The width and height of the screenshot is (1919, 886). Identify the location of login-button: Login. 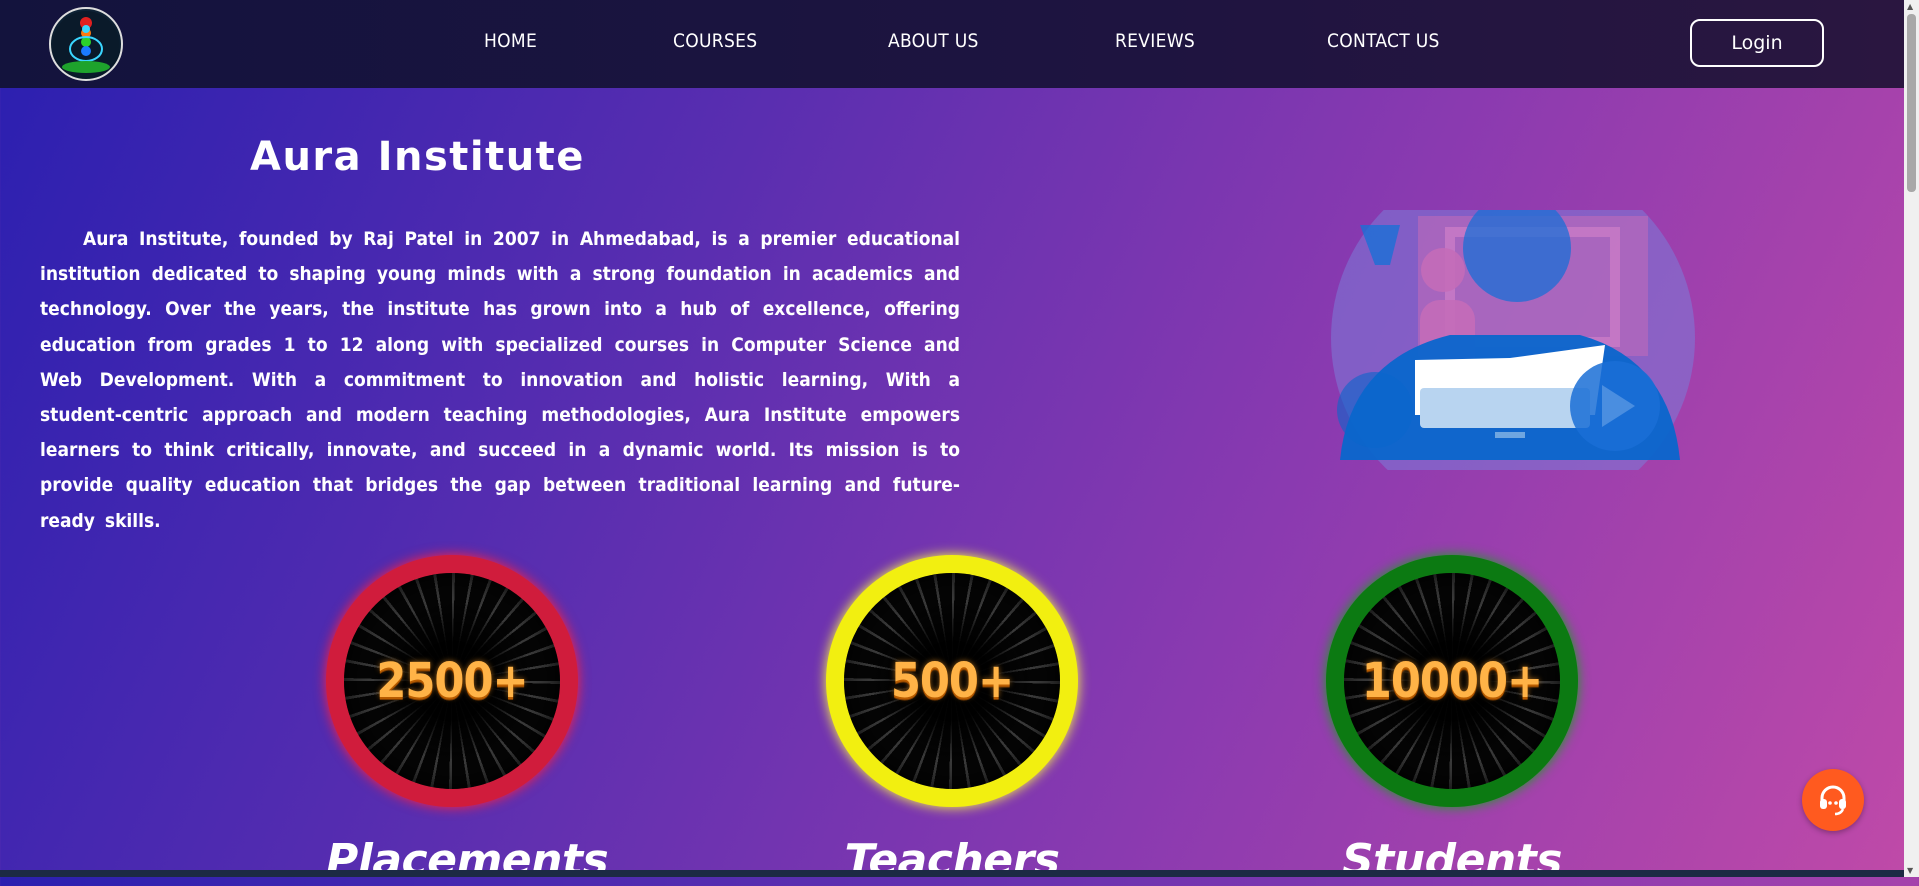
(1757, 43).